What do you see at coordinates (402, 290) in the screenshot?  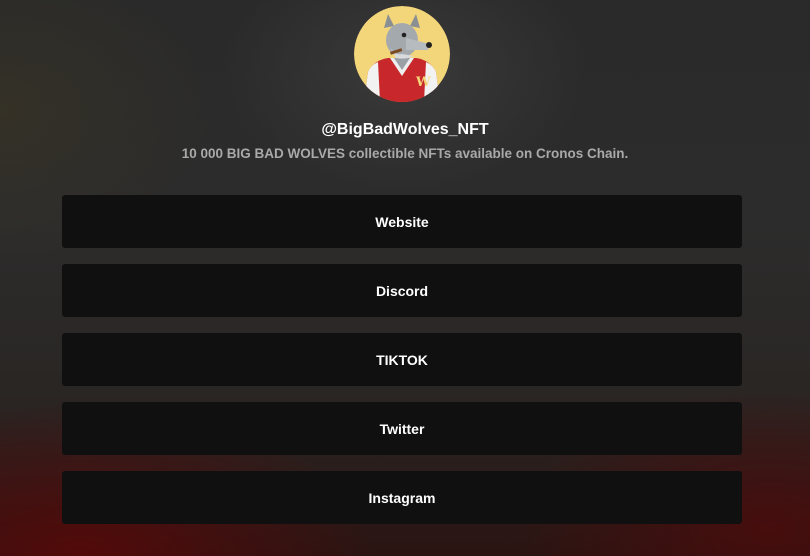 I see `link-discord-button: Discord` at bounding box center [402, 290].